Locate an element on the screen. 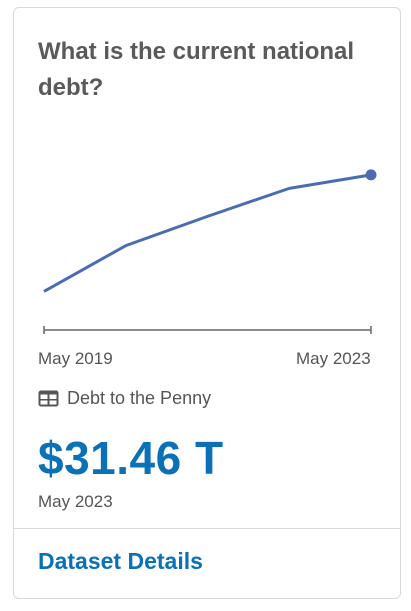 The width and height of the screenshot is (411, 611). dataset-name: Debt to the Penny is located at coordinates (139, 398).